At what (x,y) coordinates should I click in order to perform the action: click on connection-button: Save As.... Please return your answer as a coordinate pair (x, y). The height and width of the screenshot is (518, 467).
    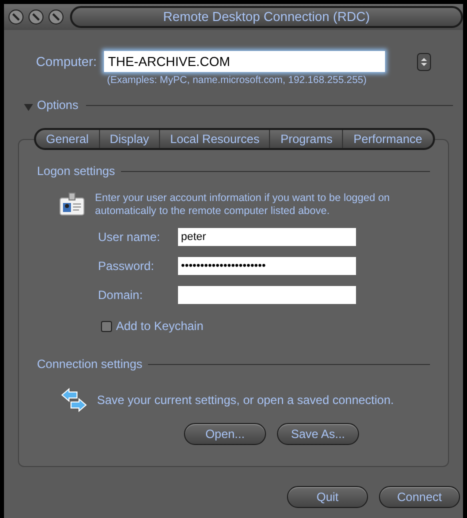
    Looking at the image, I should click on (318, 434).